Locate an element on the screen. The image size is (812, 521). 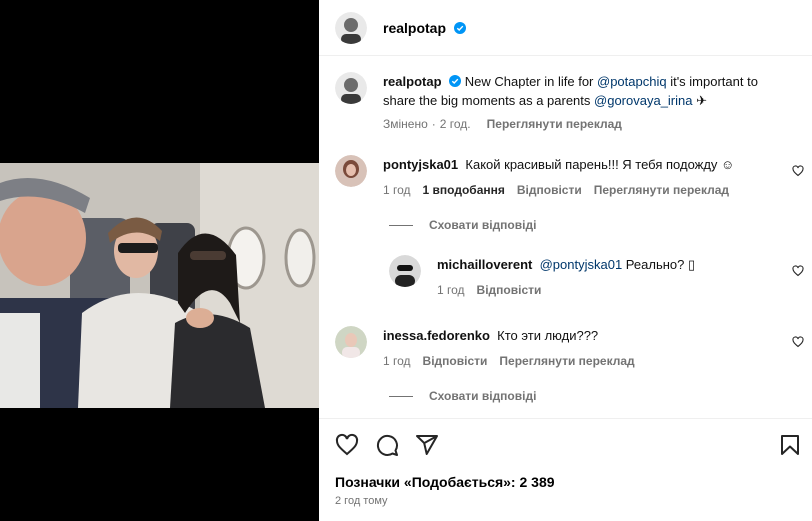
caption-username: realpotap is located at coordinates (412, 81).